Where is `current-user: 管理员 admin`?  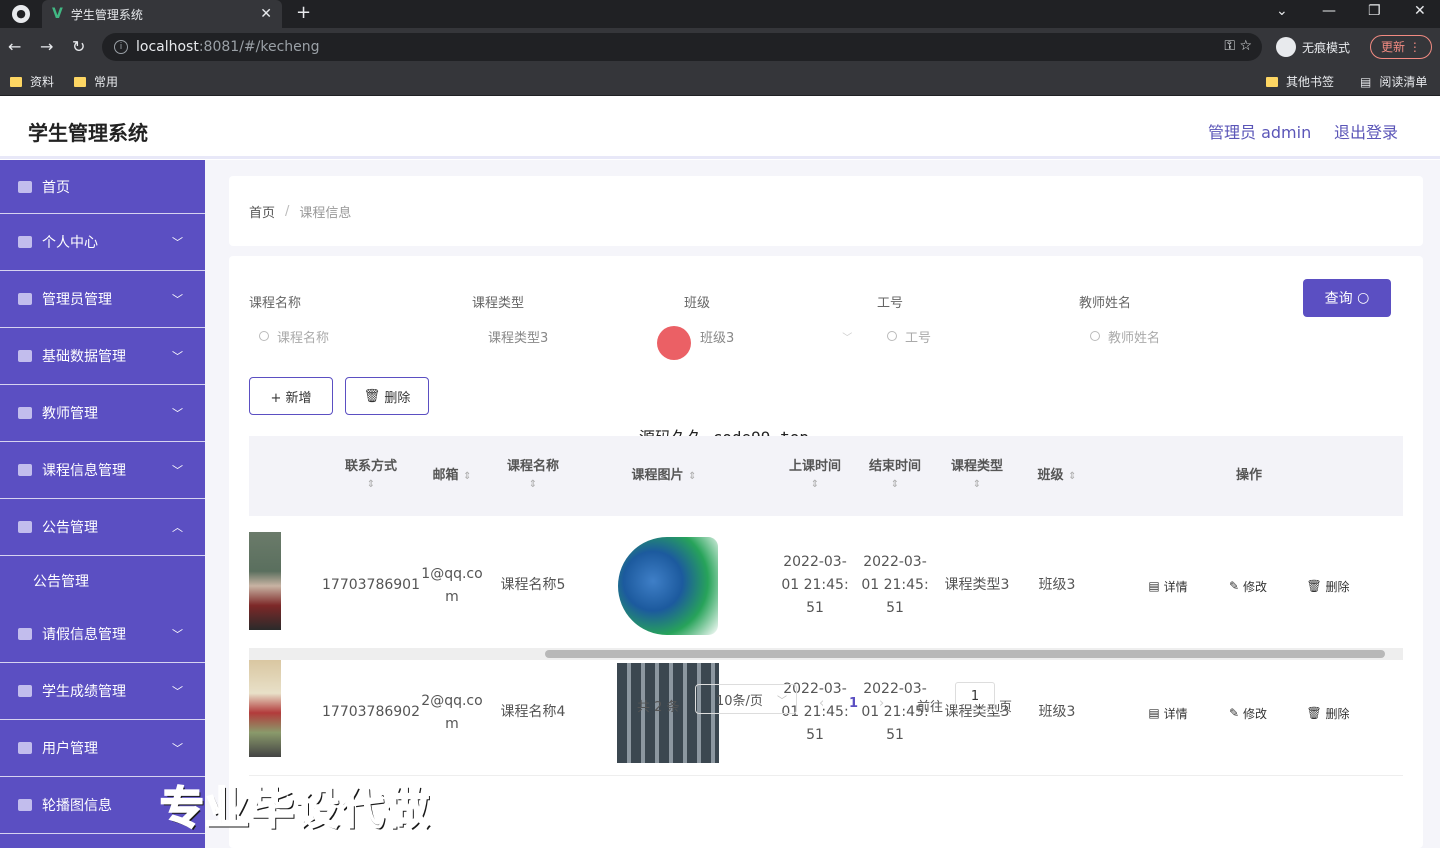
current-user: 管理员 admin is located at coordinates (1260, 132).